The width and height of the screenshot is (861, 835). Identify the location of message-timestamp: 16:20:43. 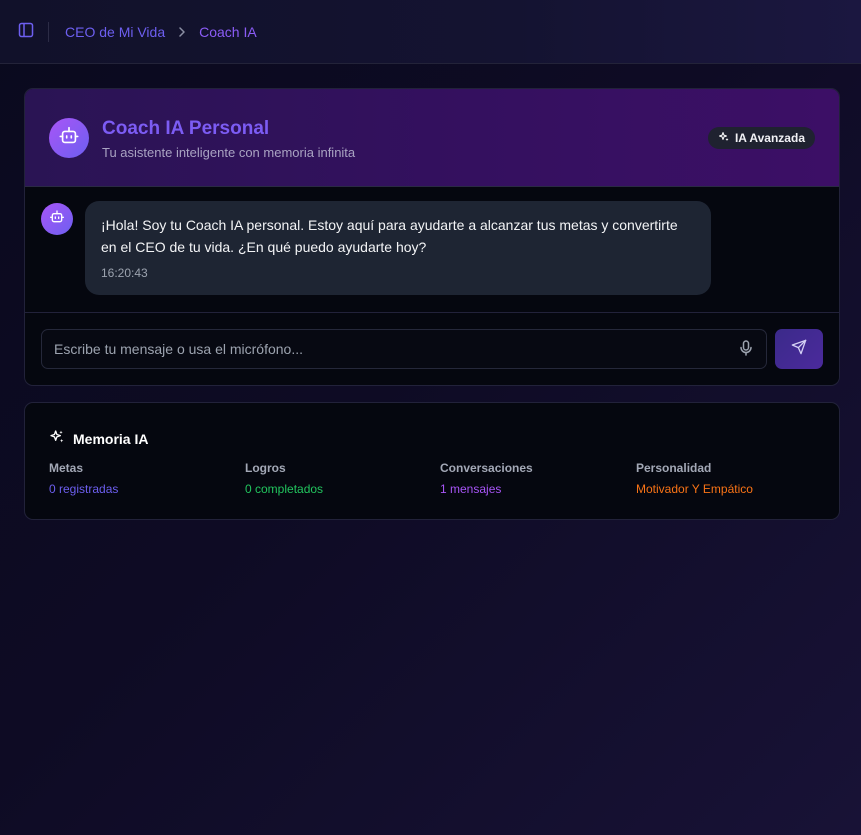
(124, 273).